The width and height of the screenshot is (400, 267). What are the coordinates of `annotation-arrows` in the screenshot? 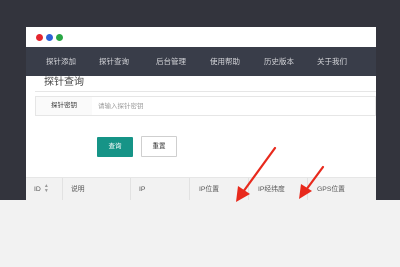 It's located at (280, 174).